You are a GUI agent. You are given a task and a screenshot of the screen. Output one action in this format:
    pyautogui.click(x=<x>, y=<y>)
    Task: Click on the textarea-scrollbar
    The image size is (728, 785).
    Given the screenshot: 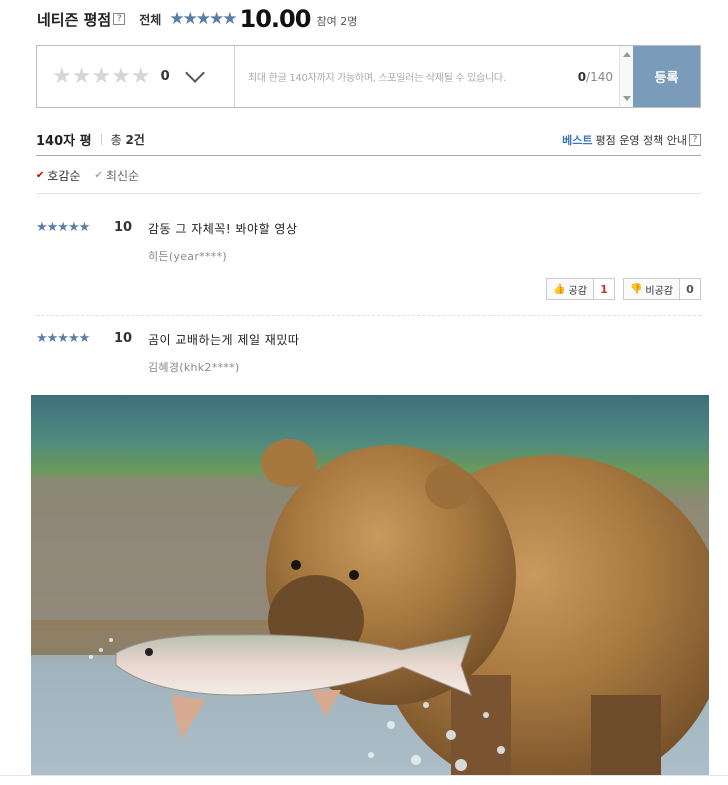 What is the action you would take?
    pyautogui.click(x=626, y=76)
    